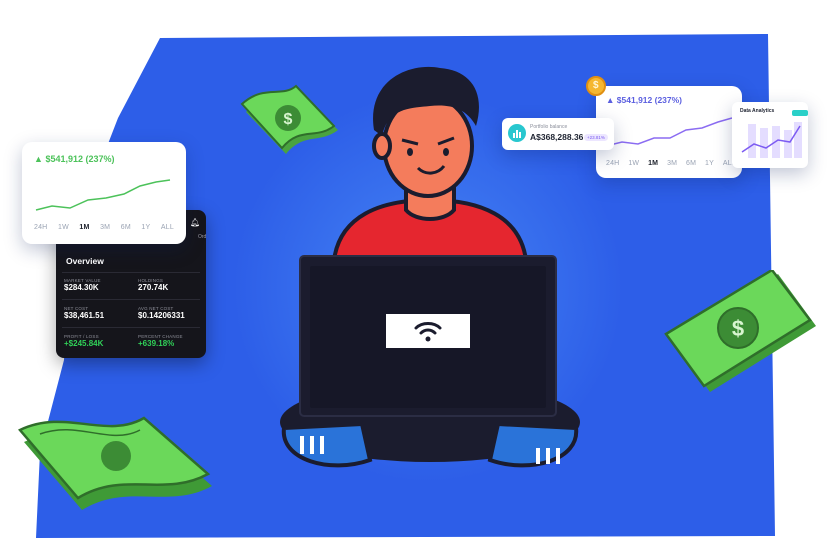 The width and height of the screenshot is (831, 541). What do you see at coordinates (557, 137) in the screenshot?
I see `portfolio-value: A$368,288.36` at bounding box center [557, 137].